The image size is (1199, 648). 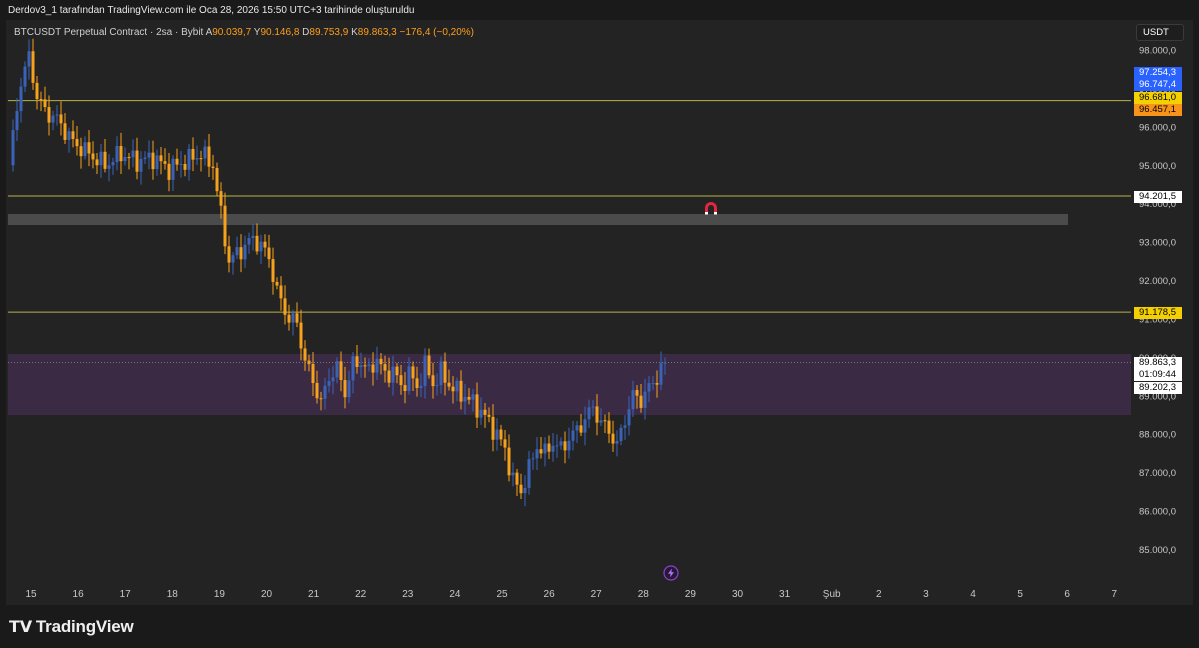 What do you see at coordinates (1160, 32) in the screenshot?
I see `currency-button: USDT` at bounding box center [1160, 32].